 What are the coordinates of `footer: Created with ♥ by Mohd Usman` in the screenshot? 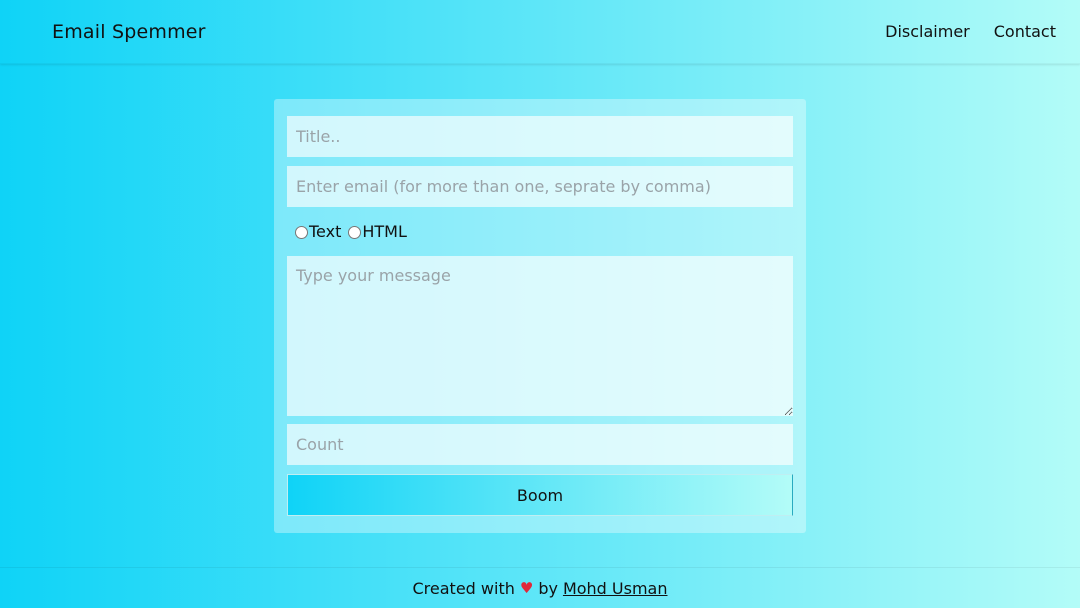 It's located at (540, 587).